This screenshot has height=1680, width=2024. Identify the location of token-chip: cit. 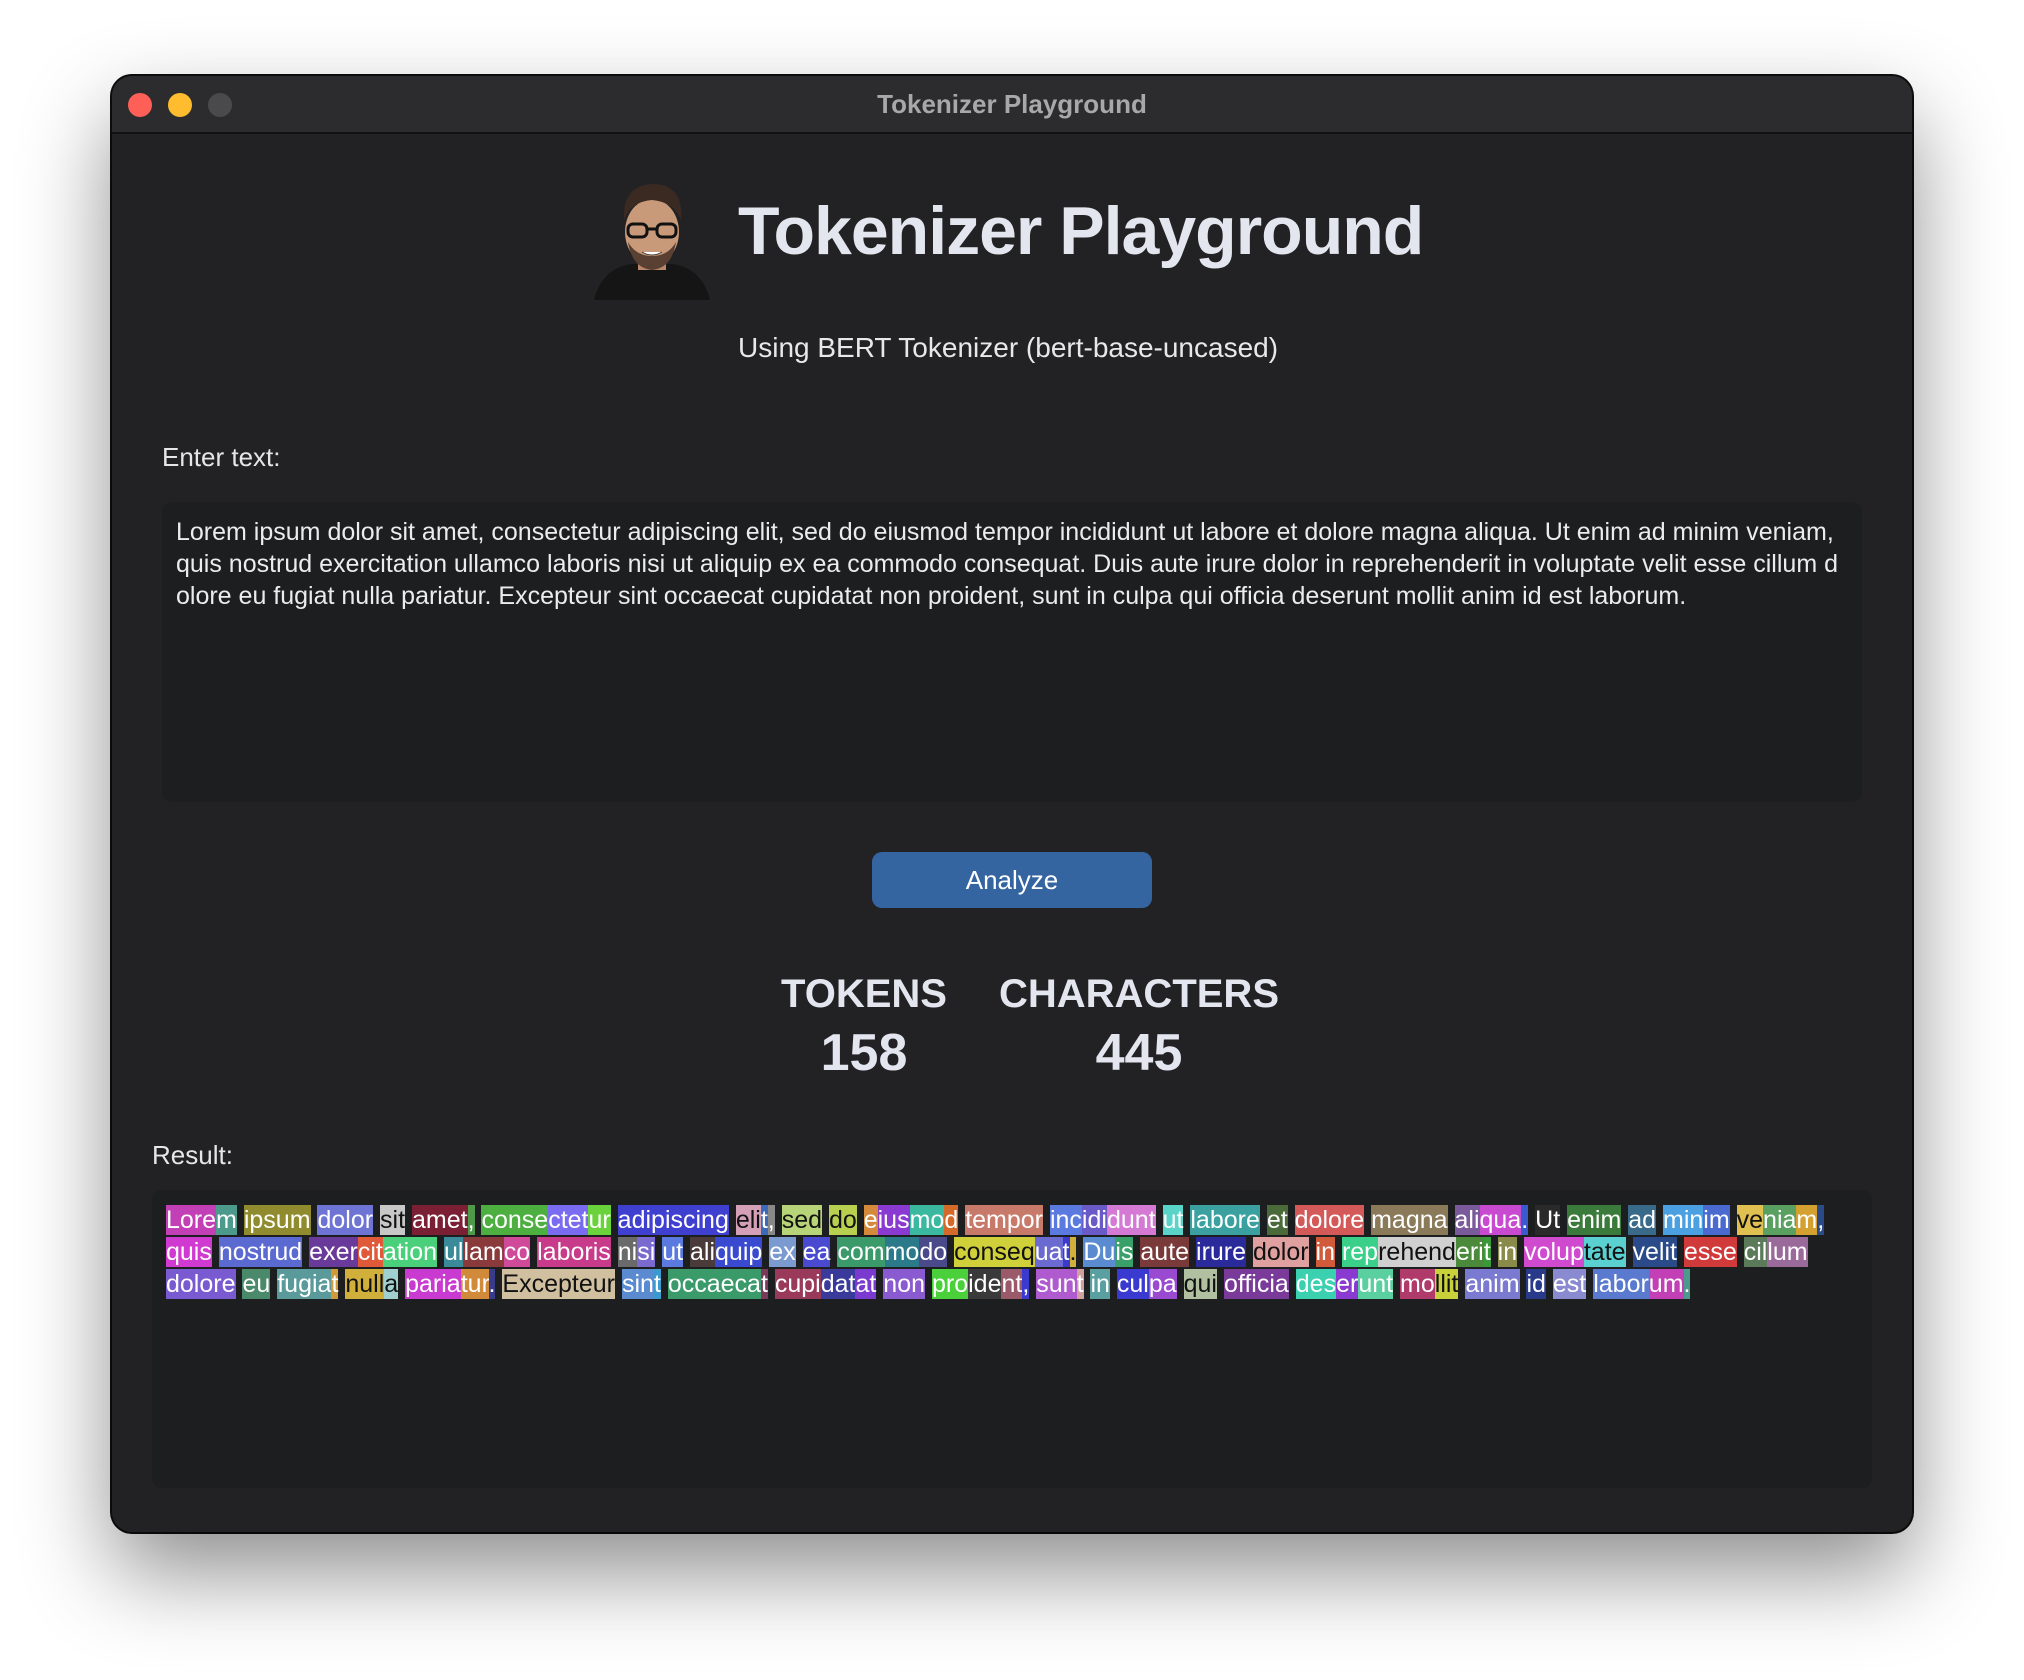
(370, 1252).